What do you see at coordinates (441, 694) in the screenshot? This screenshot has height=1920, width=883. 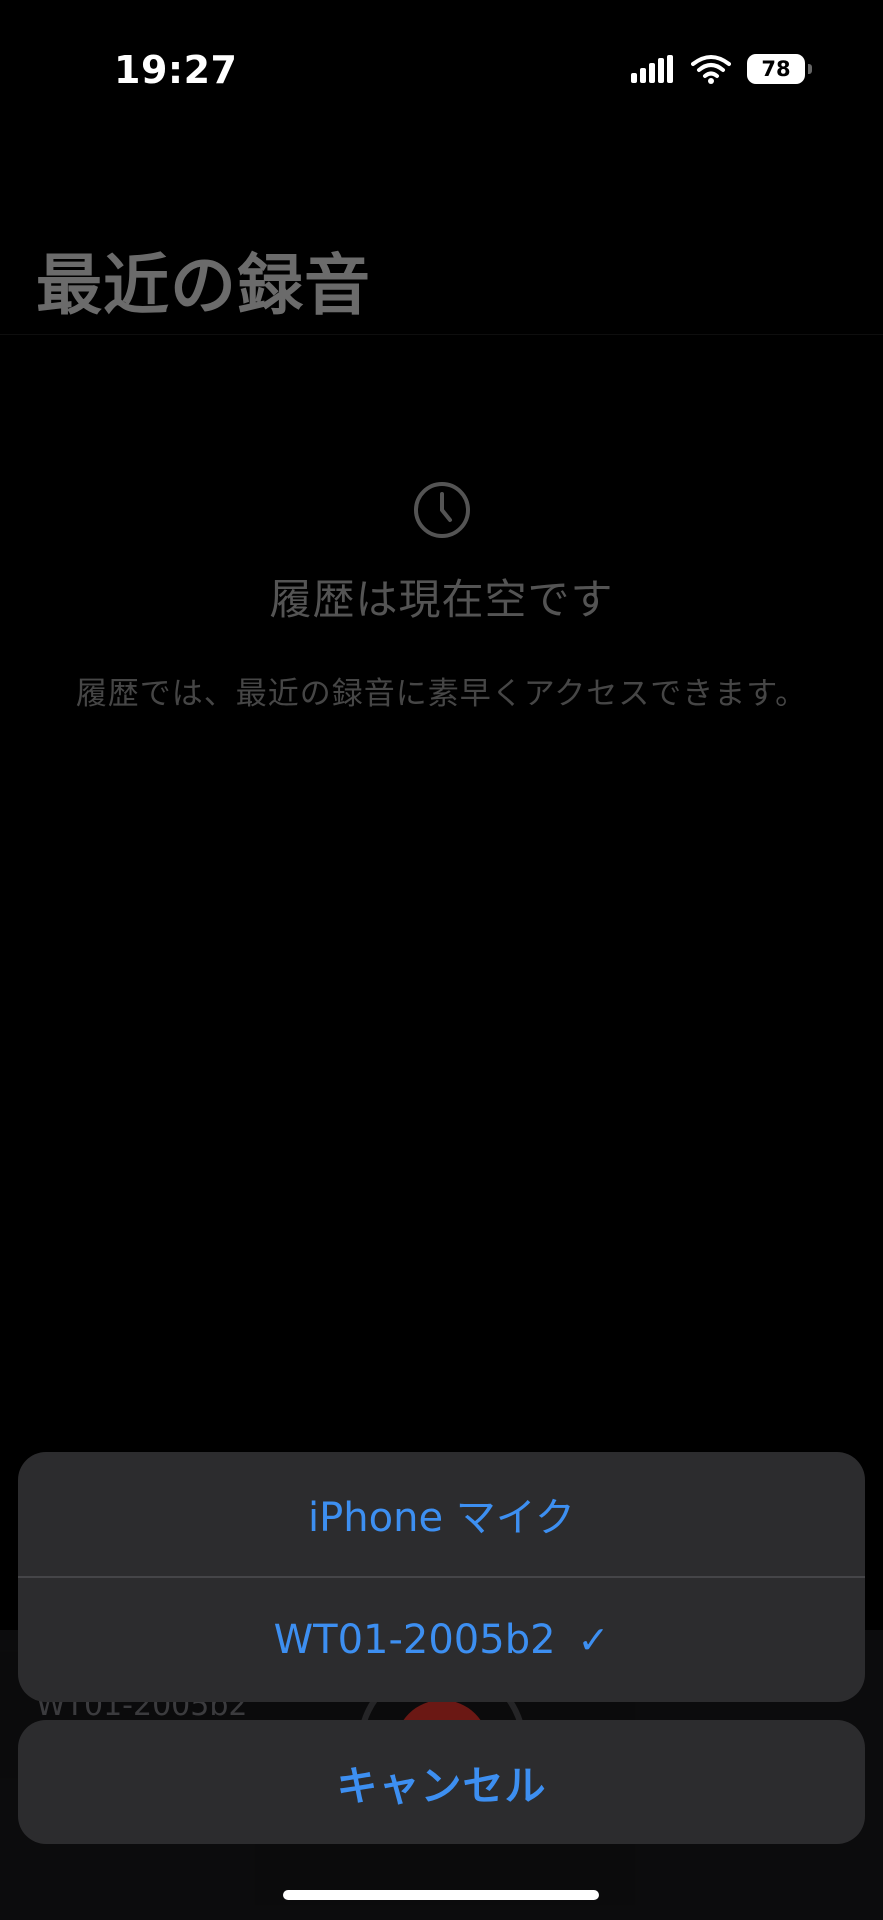 I see `empty-state-description: 履歴では、最近の録音に素早くアクセスできます。` at bounding box center [441, 694].